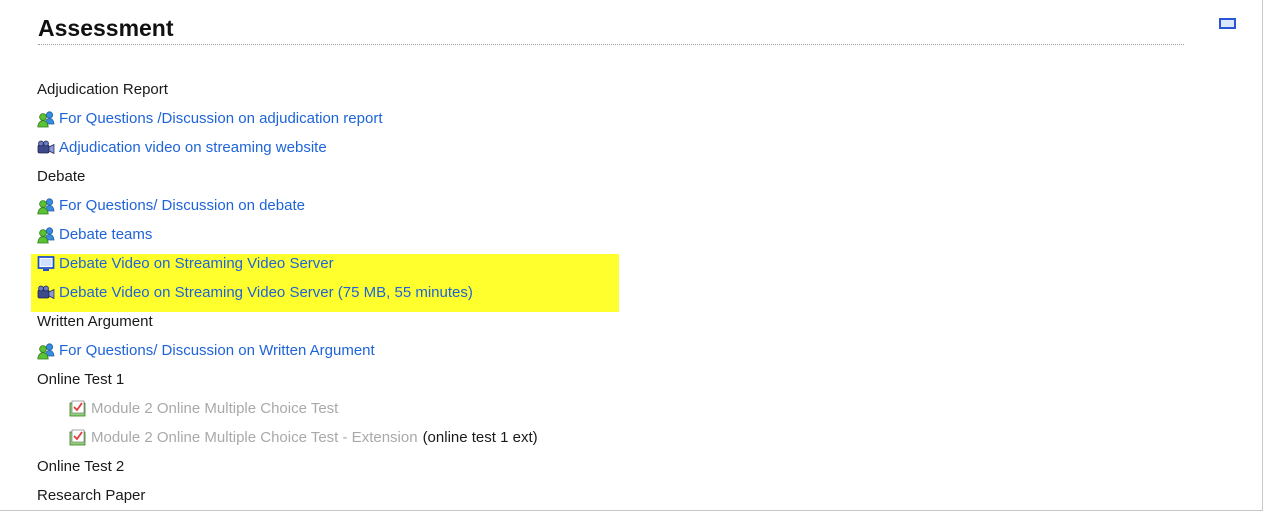  I want to click on subsection-label: Adjudication Report, so click(102, 89).